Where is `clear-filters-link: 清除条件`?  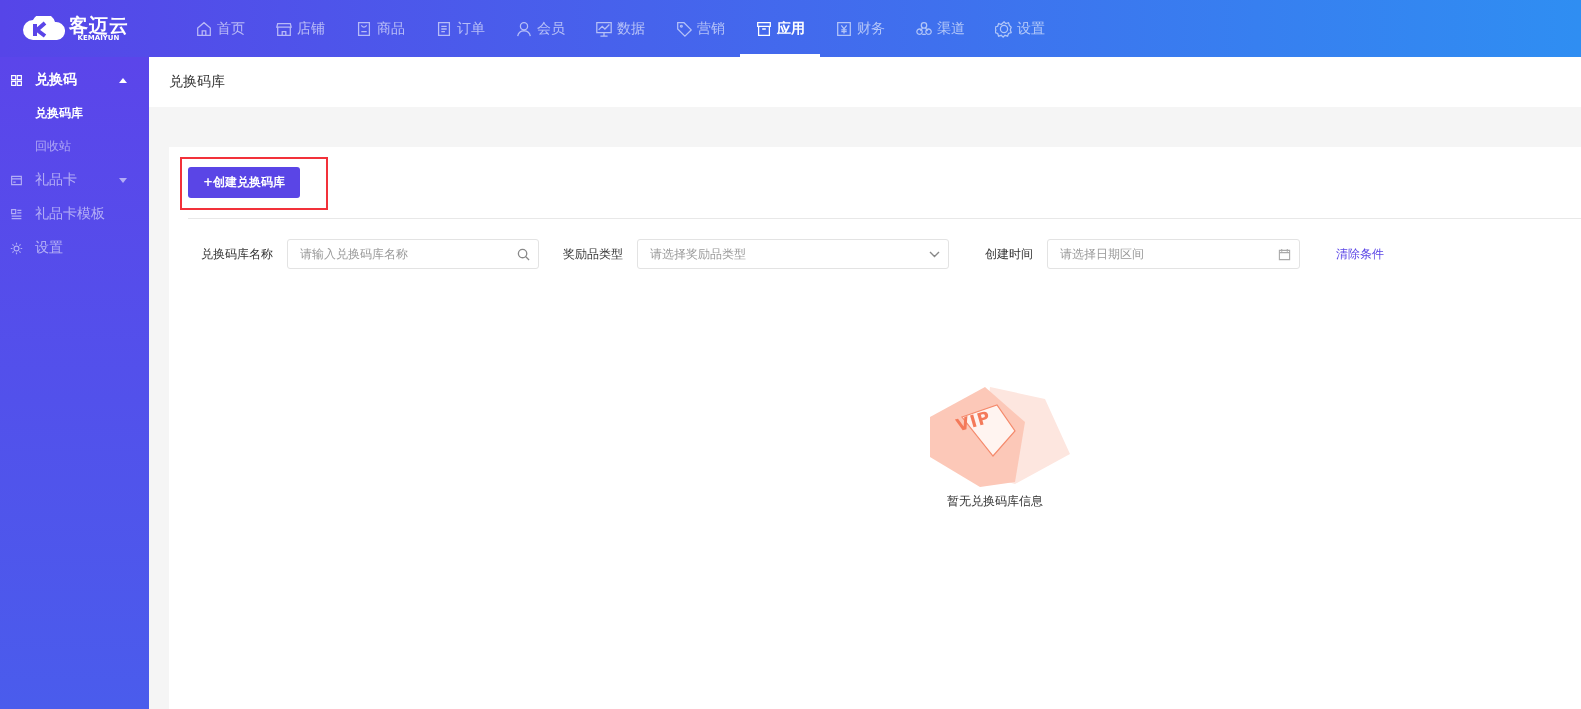
clear-filters-link: 清除条件 is located at coordinates (1360, 254).